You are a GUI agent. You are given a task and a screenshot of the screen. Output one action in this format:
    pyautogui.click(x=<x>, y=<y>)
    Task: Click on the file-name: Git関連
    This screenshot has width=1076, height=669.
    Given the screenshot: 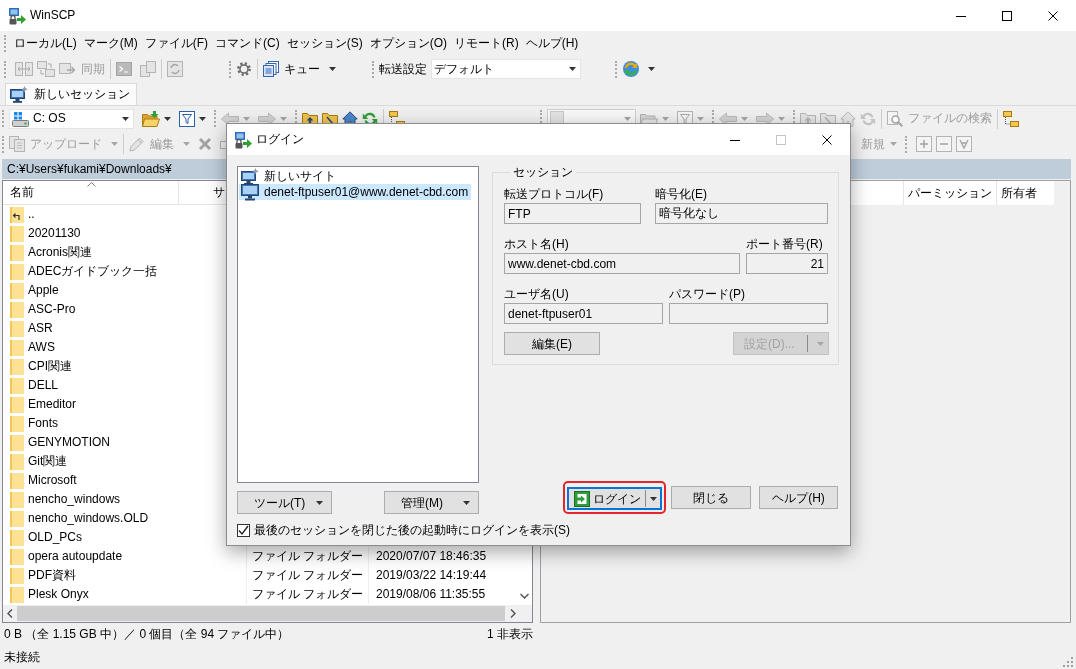 What is the action you would take?
    pyautogui.click(x=48, y=461)
    